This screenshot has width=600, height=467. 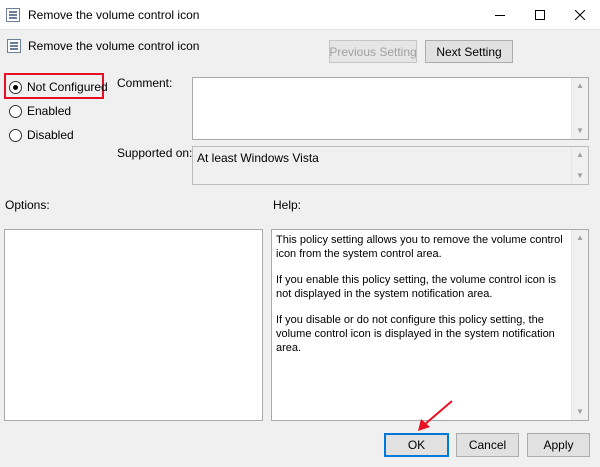 What do you see at coordinates (13, 15) in the screenshot?
I see `policy-setting-icon` at bounding box center [13, 15].